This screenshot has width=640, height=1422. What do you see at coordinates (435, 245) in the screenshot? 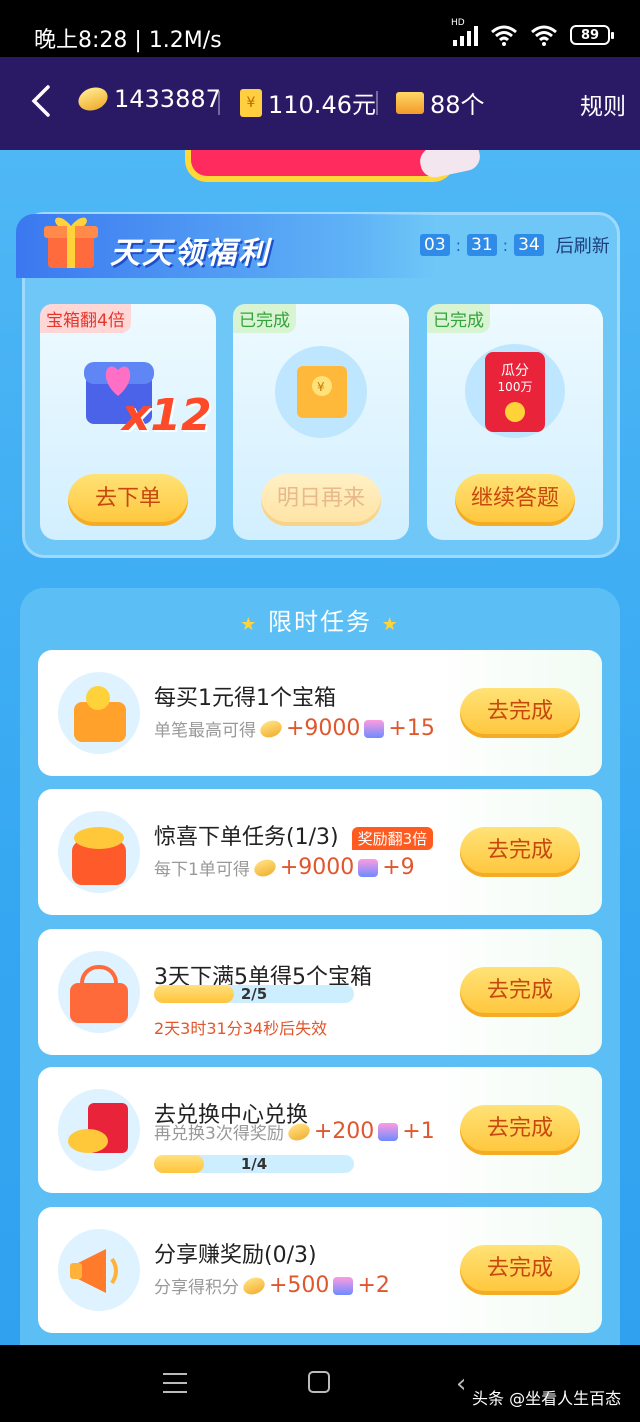
I see `countdown-hours: 03` at bounding box center [435, 245].